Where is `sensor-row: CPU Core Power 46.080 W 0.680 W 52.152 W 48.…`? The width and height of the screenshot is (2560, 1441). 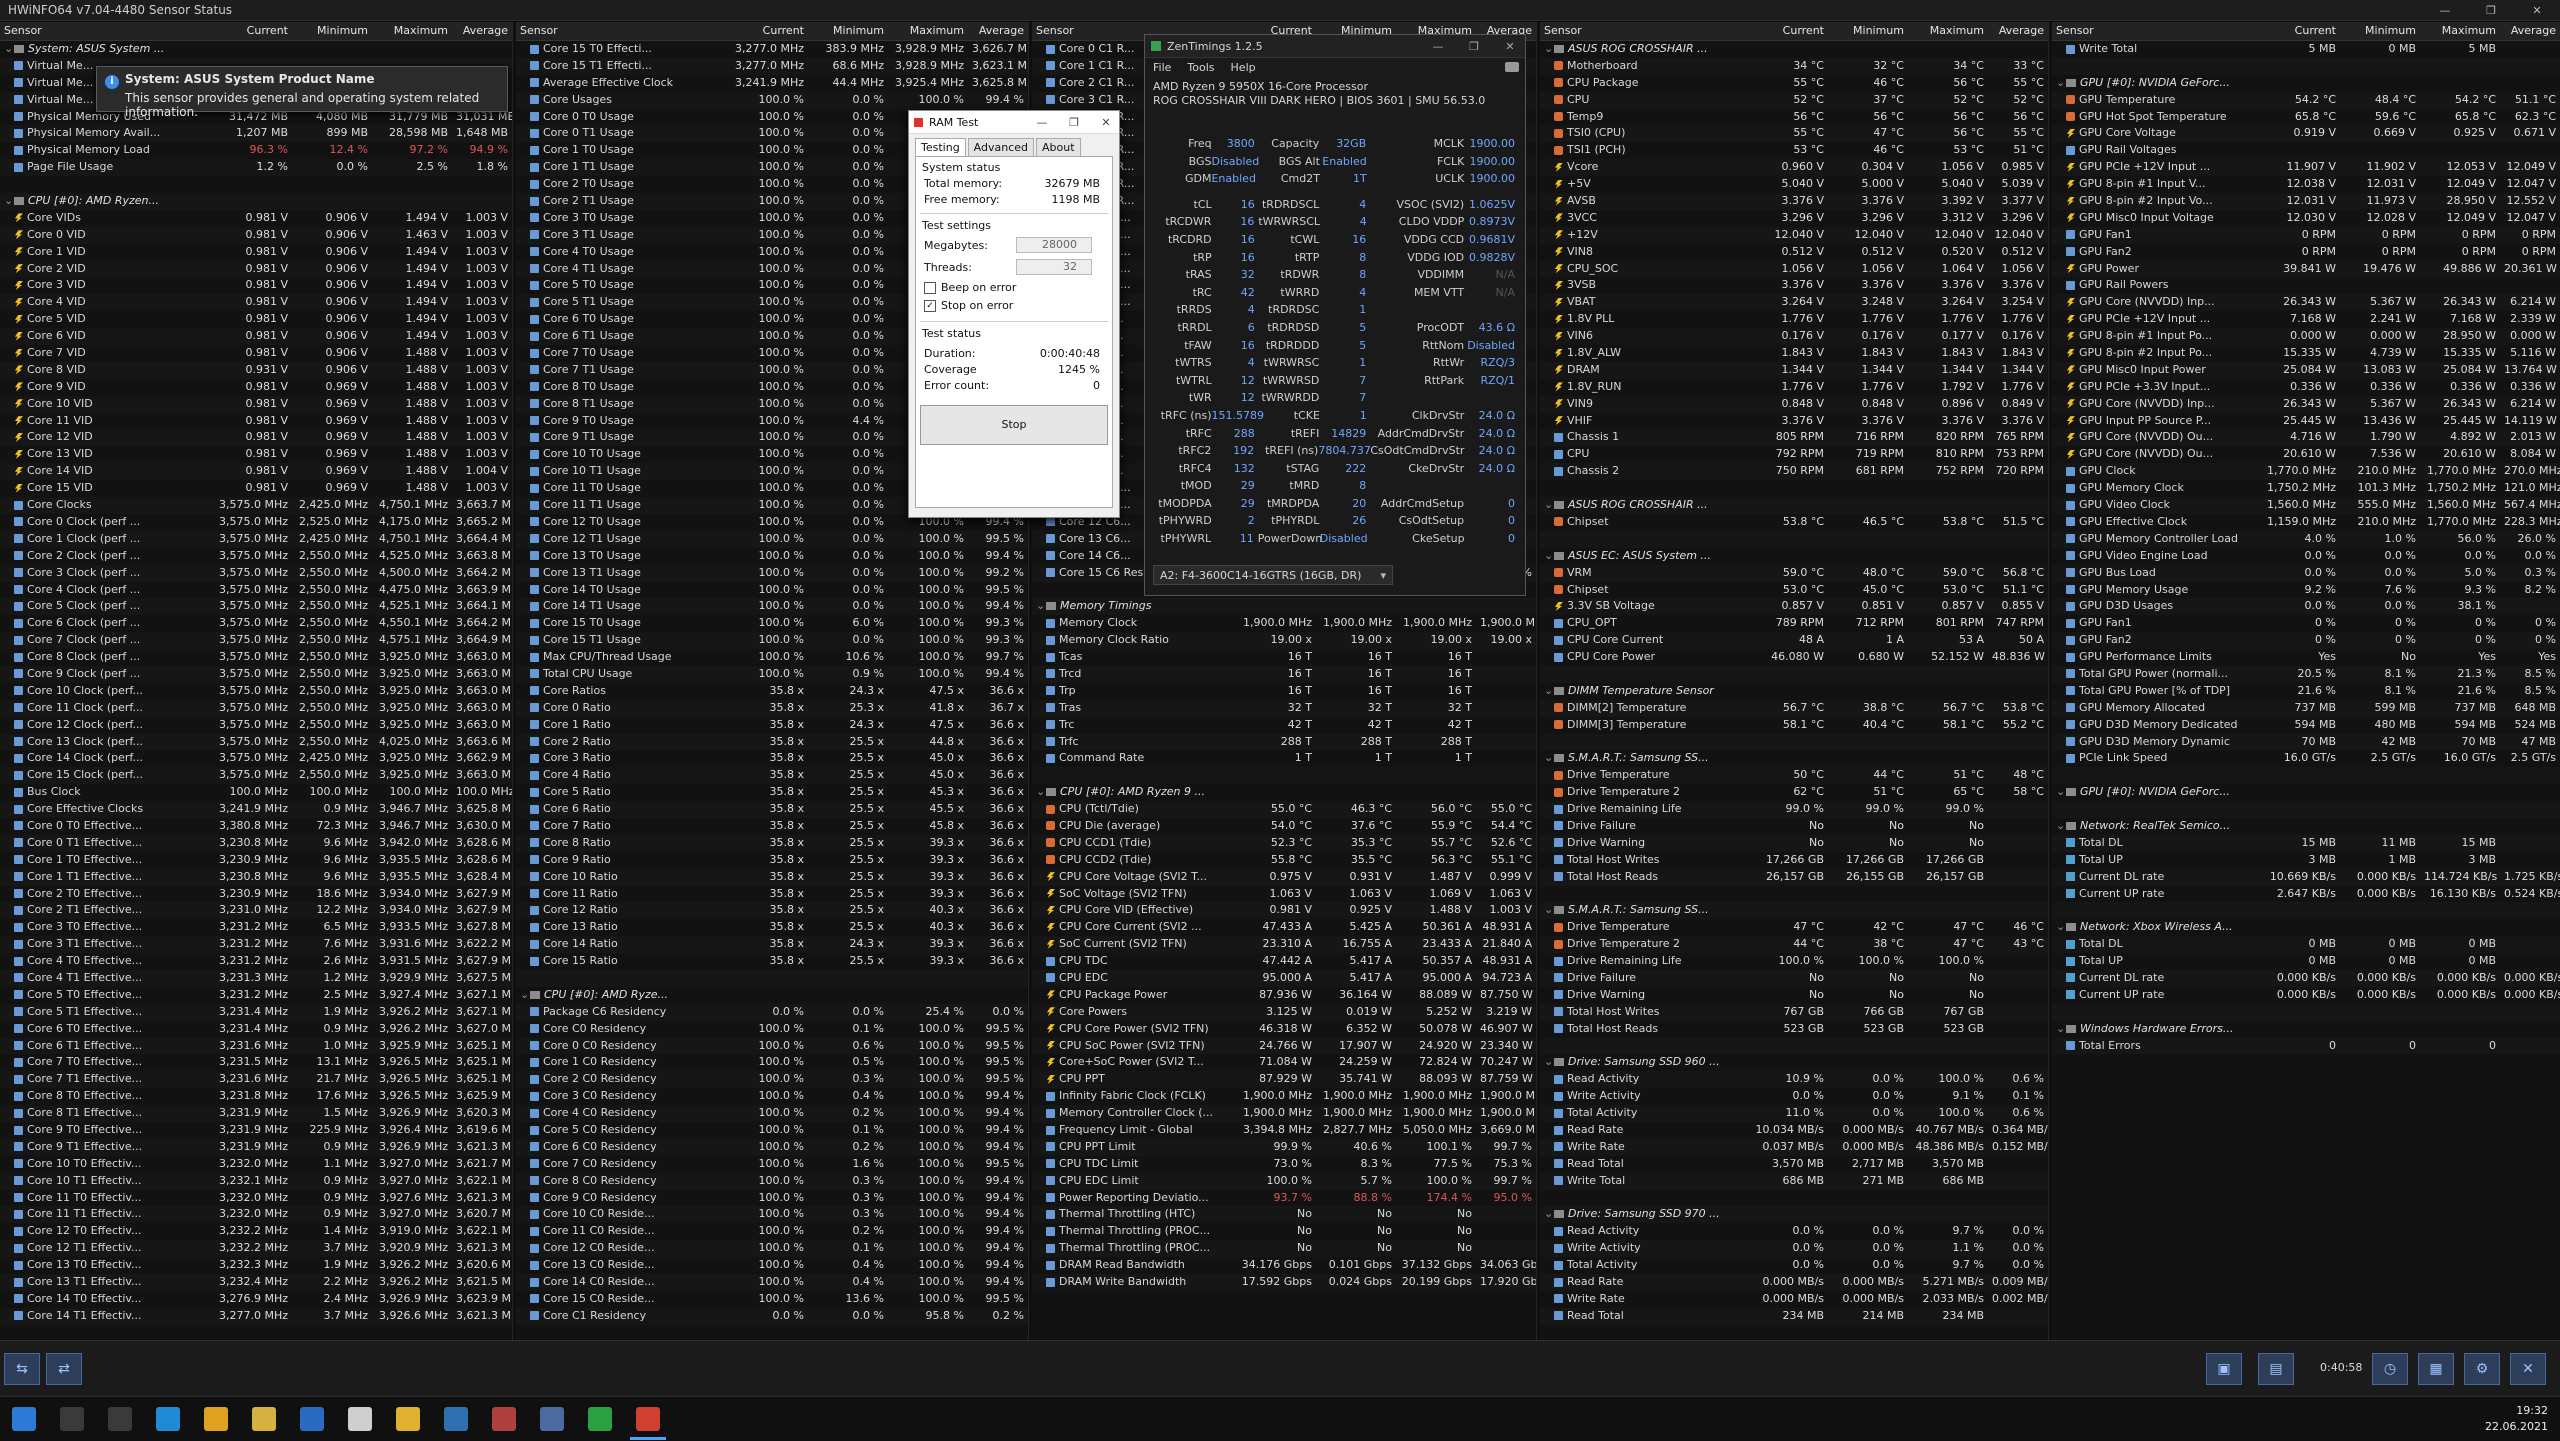
sensor-row: CPU Core Power 46.080 W 0.680 W 52.152 W 48.… is located at coordinates (1794, 657).